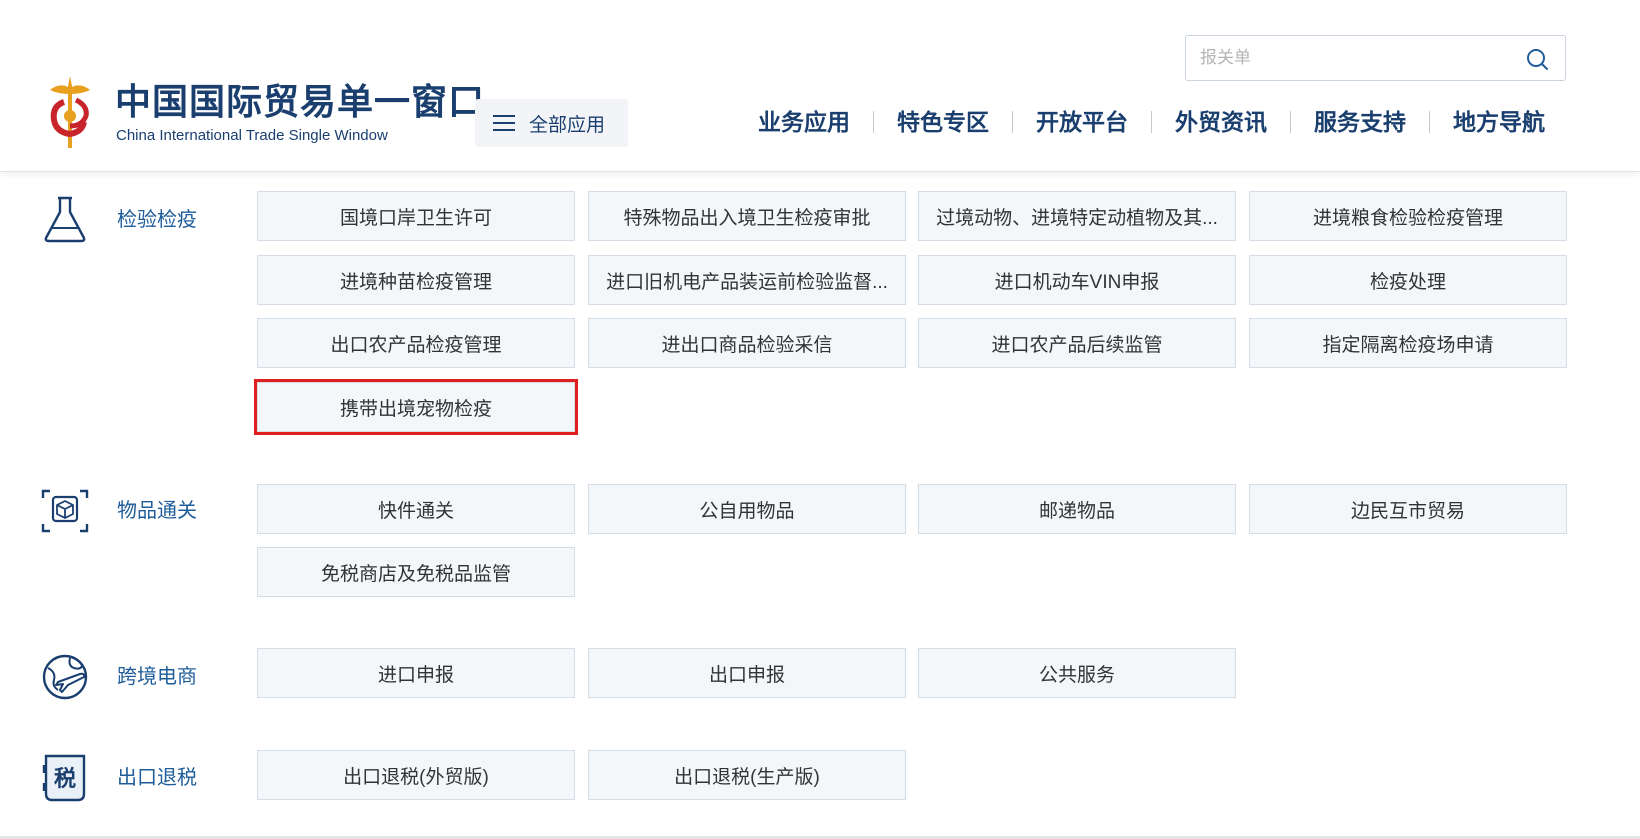 The image size is (1640, 839). Describe the element at coordinates (1408, 280) in the screenshot. I see `app-tile: 检疫处理` at that location.